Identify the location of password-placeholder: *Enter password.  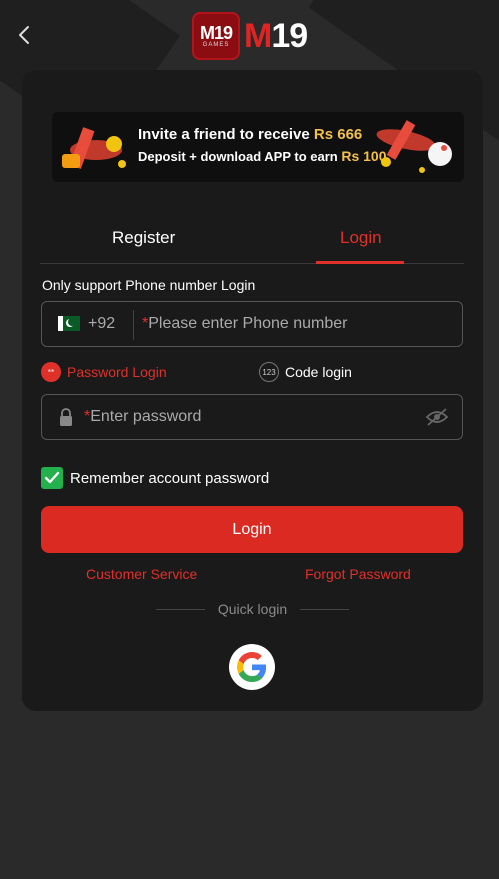
(142, 417).